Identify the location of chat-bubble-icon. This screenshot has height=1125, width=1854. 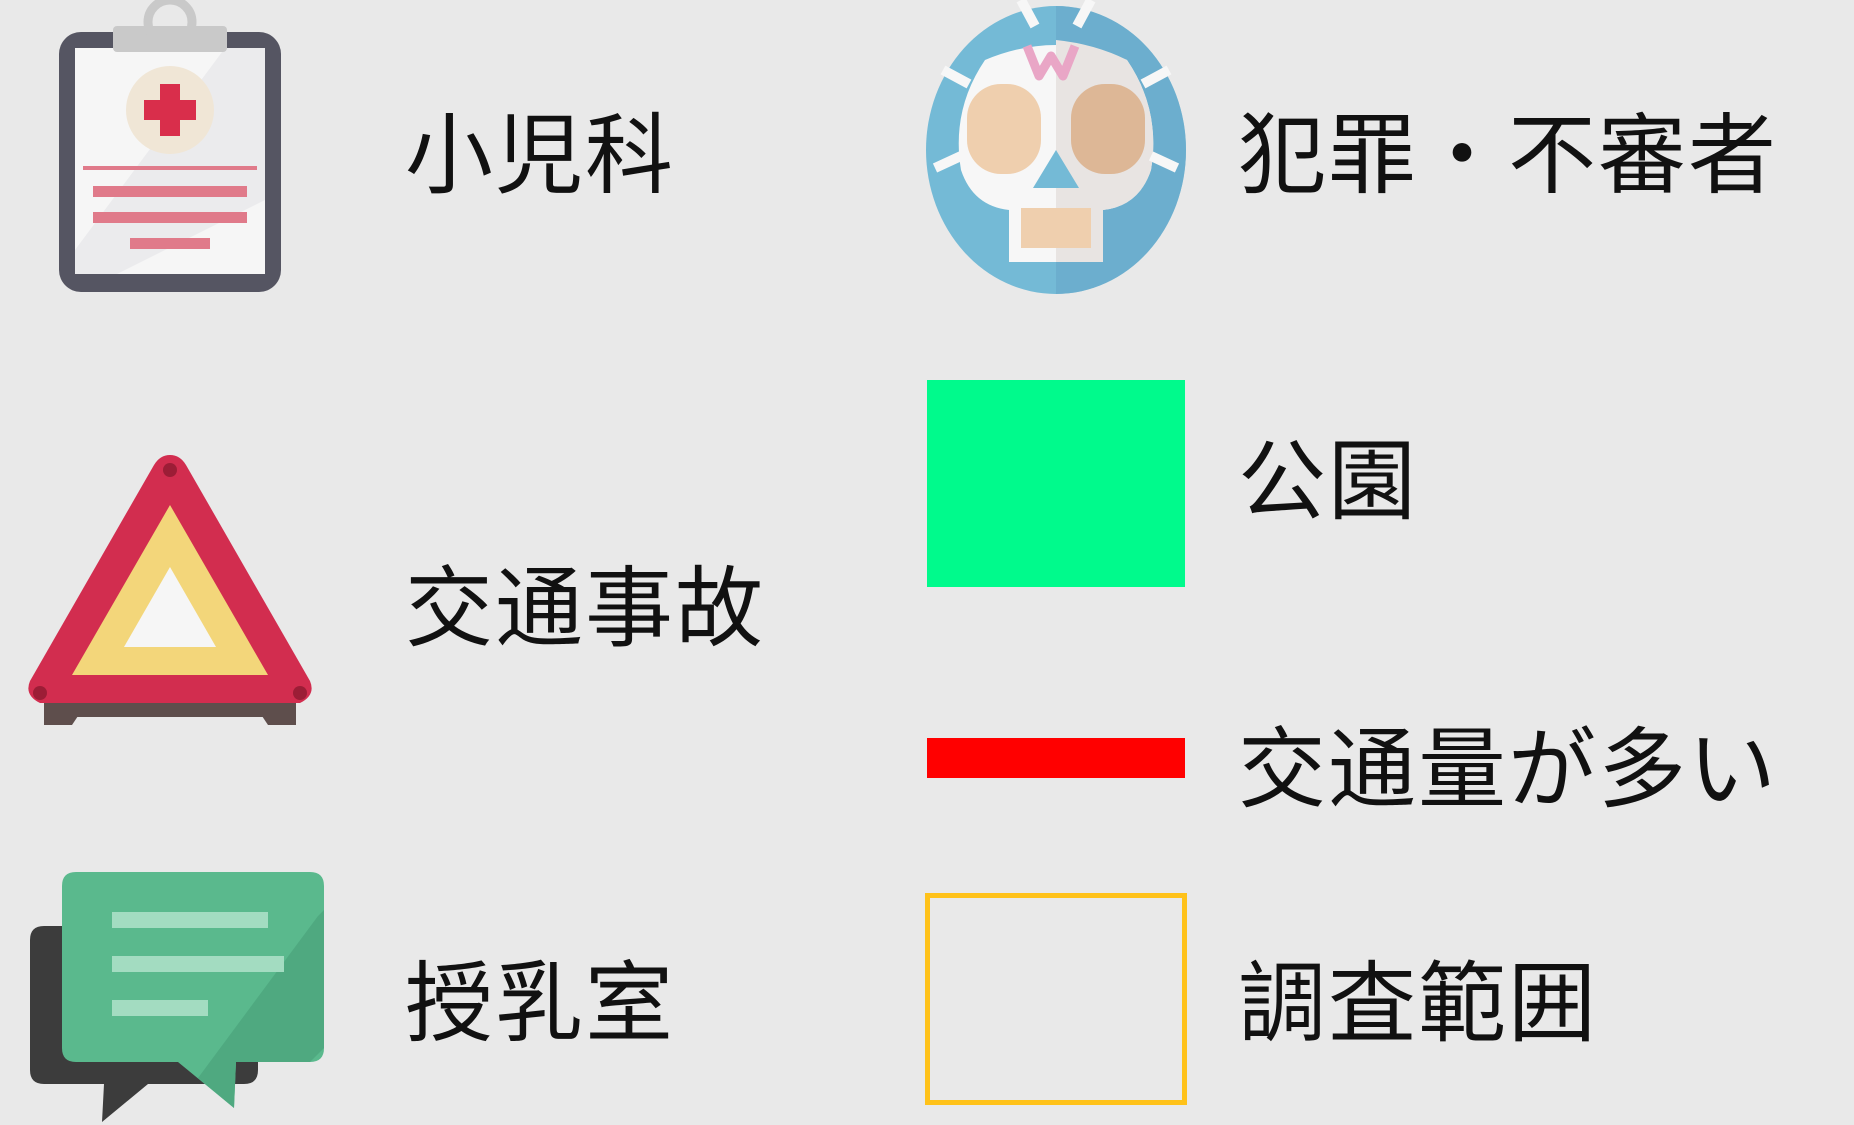
(178, 997).